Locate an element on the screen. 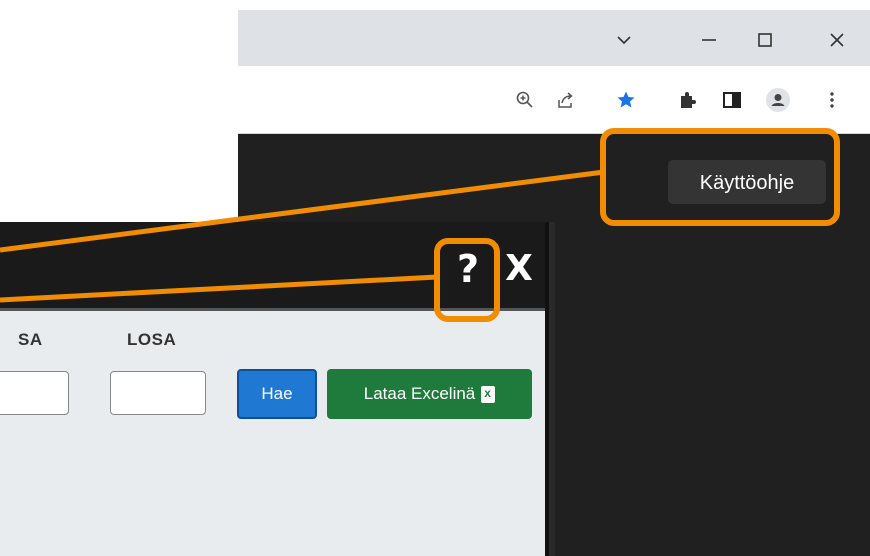 The image size is (870, 556). callout-line-bottom is located at coordinates (219, 288).